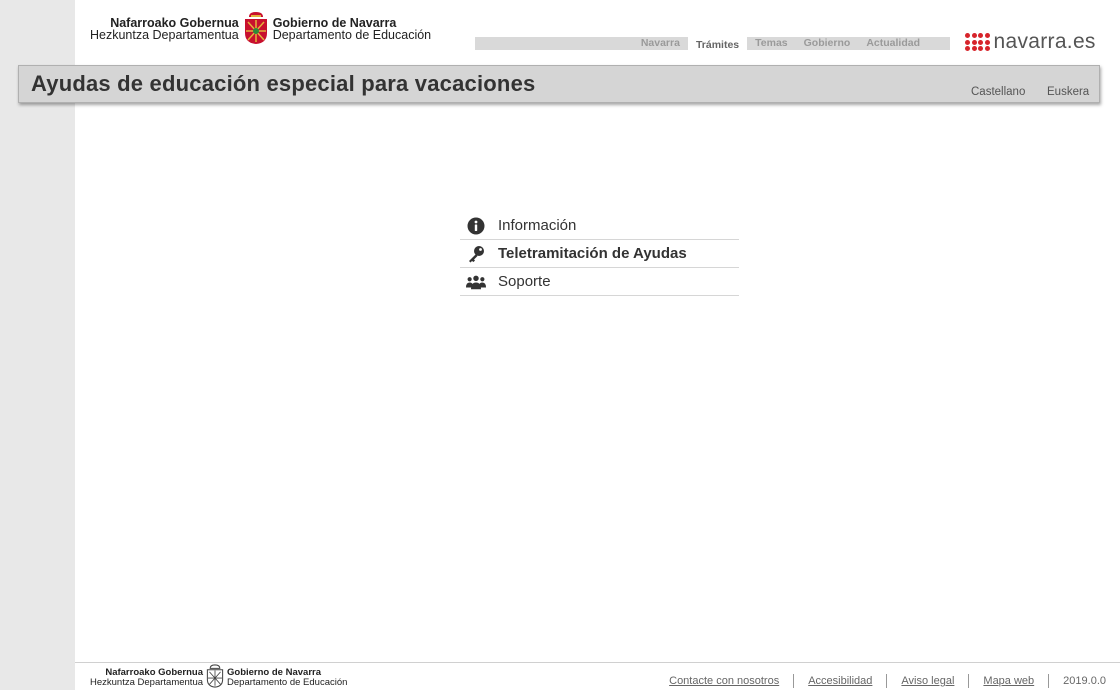  Describe the element at coordinates (287, 682) in the screenshot. I see `footer-gov-spanish-department: Departamento de Educación` at that location.